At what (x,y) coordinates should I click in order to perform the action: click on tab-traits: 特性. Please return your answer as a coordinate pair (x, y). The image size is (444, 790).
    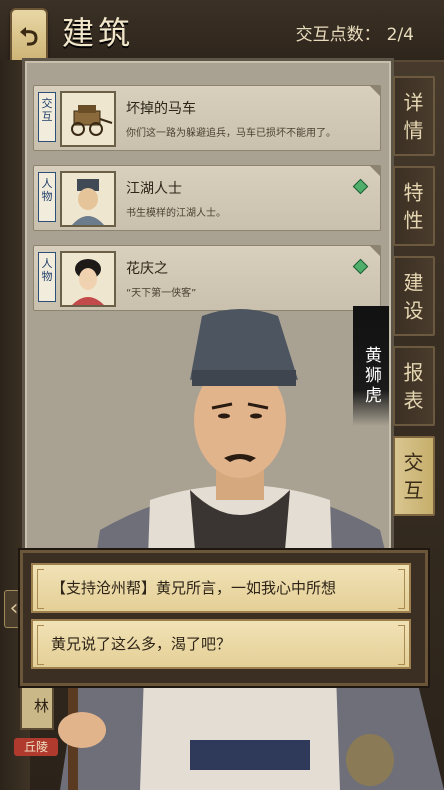
    Looking at the image, I should click on (414, 206).